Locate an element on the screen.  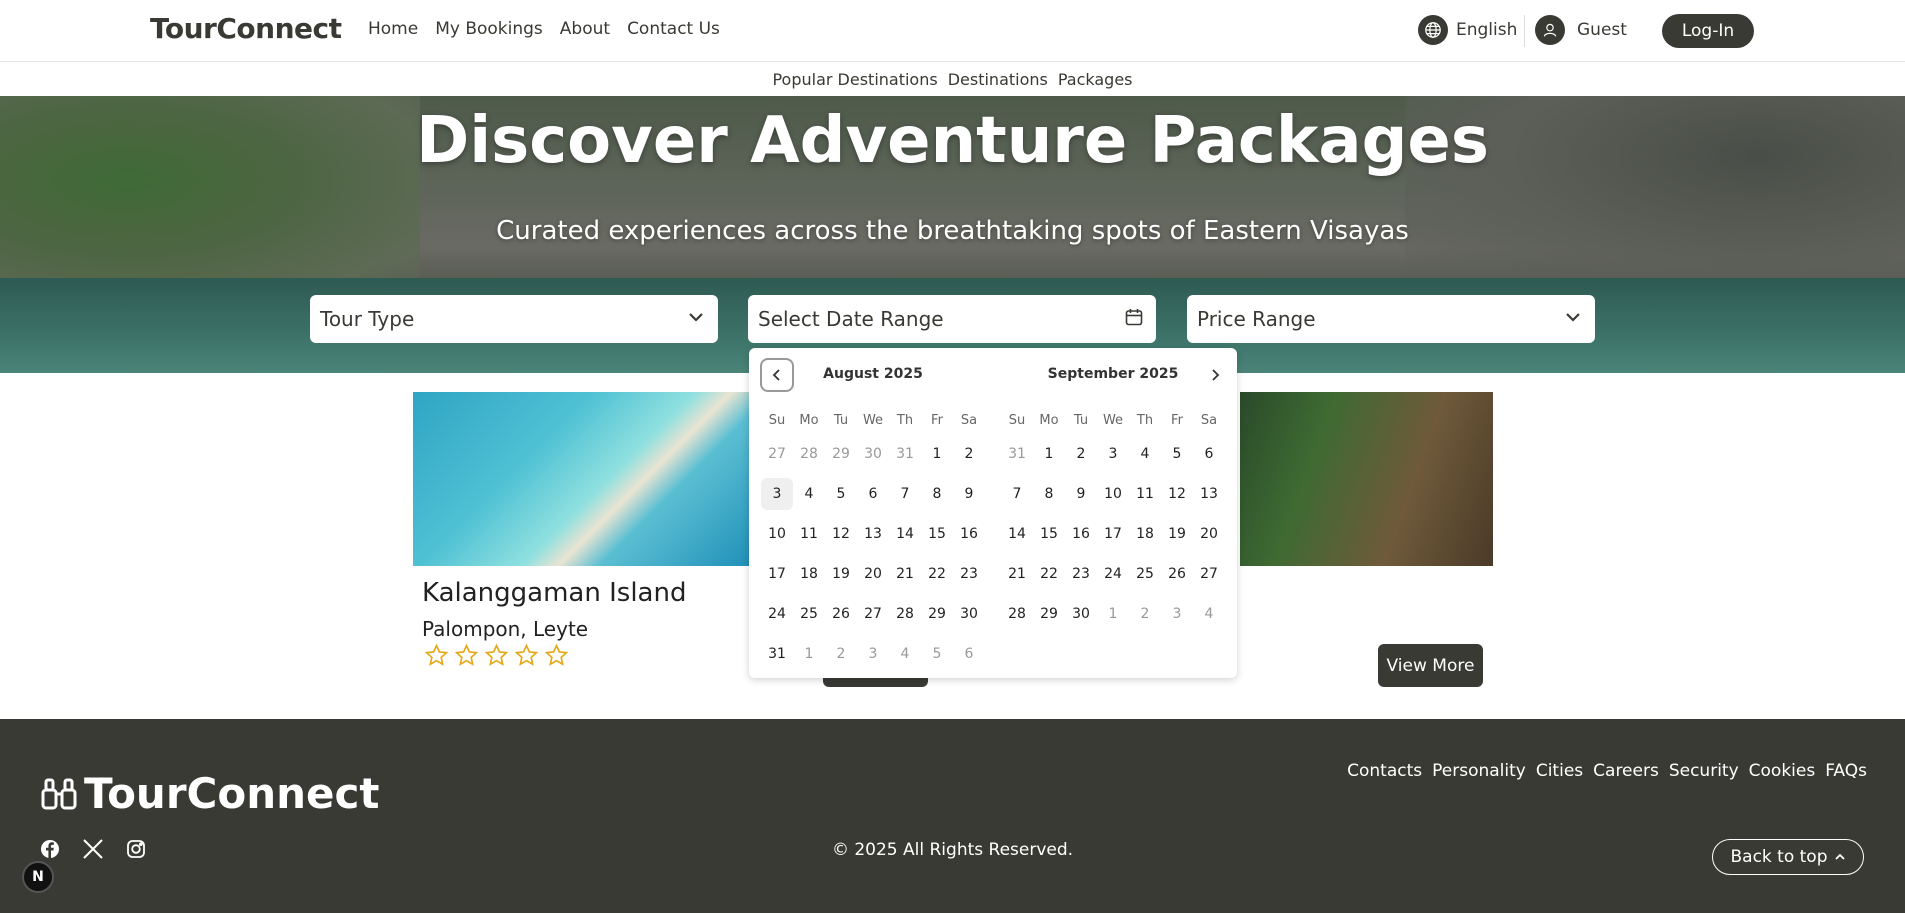
price-range-select: Price Range is located at coordinates (1391, 319).